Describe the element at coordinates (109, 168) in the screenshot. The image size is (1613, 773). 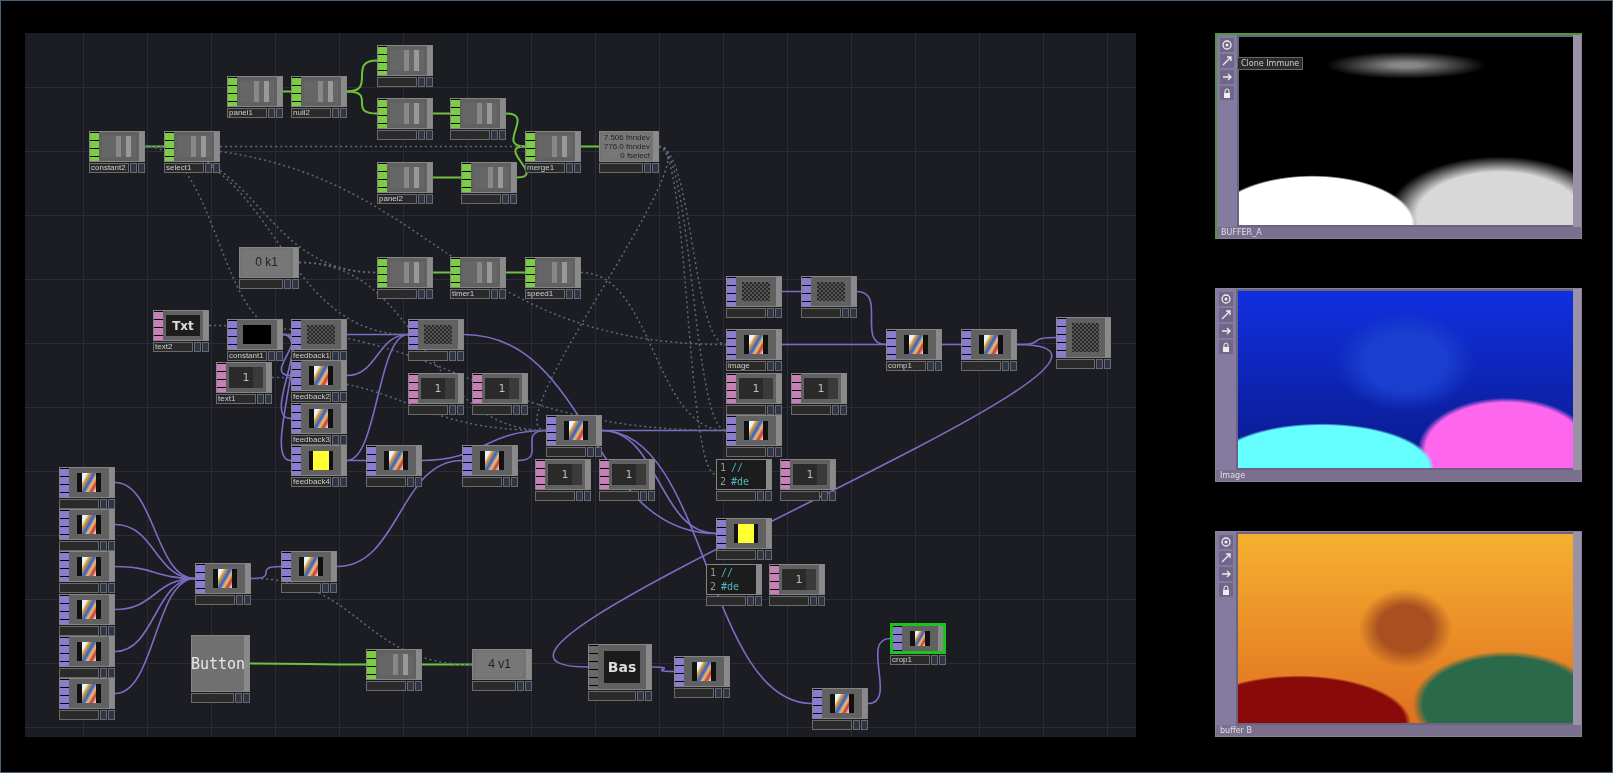
I see `node-name-field: constant2` at that location.